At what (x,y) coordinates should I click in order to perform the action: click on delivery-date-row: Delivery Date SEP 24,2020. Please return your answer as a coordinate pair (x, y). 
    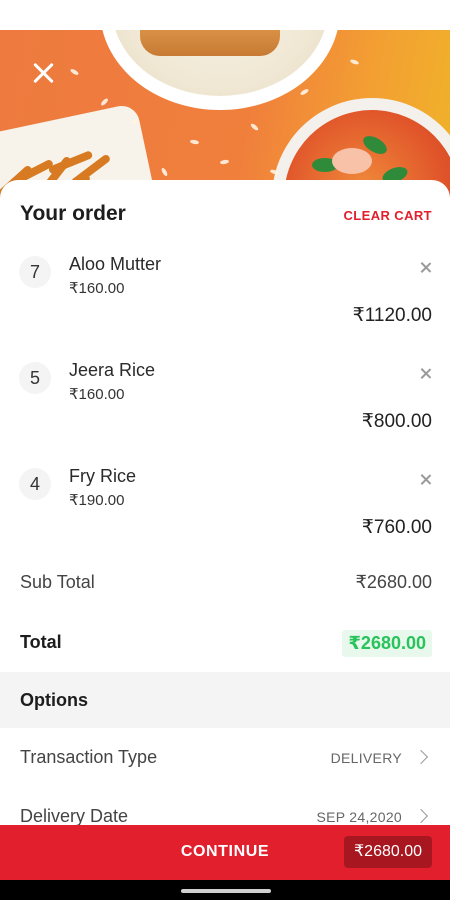
    Looking at the image, I should click on (226, 815).